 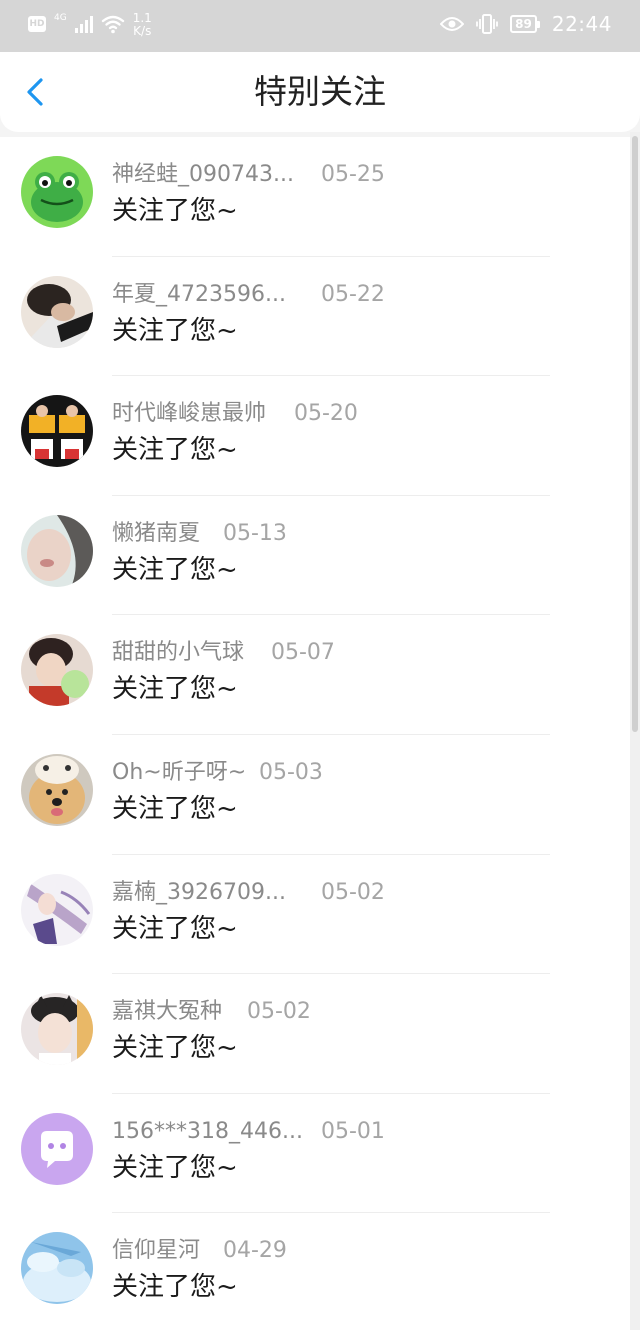 I want to click on notification-item: 甜甜的小气球 05-07 关注了您~, so click(x=320, y=675).